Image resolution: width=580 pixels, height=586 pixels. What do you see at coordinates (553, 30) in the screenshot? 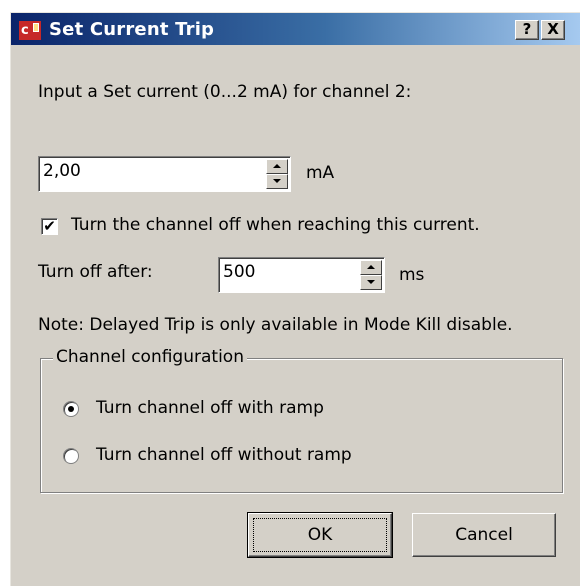
I see `close-button: X` at bounding box center [553, 30].